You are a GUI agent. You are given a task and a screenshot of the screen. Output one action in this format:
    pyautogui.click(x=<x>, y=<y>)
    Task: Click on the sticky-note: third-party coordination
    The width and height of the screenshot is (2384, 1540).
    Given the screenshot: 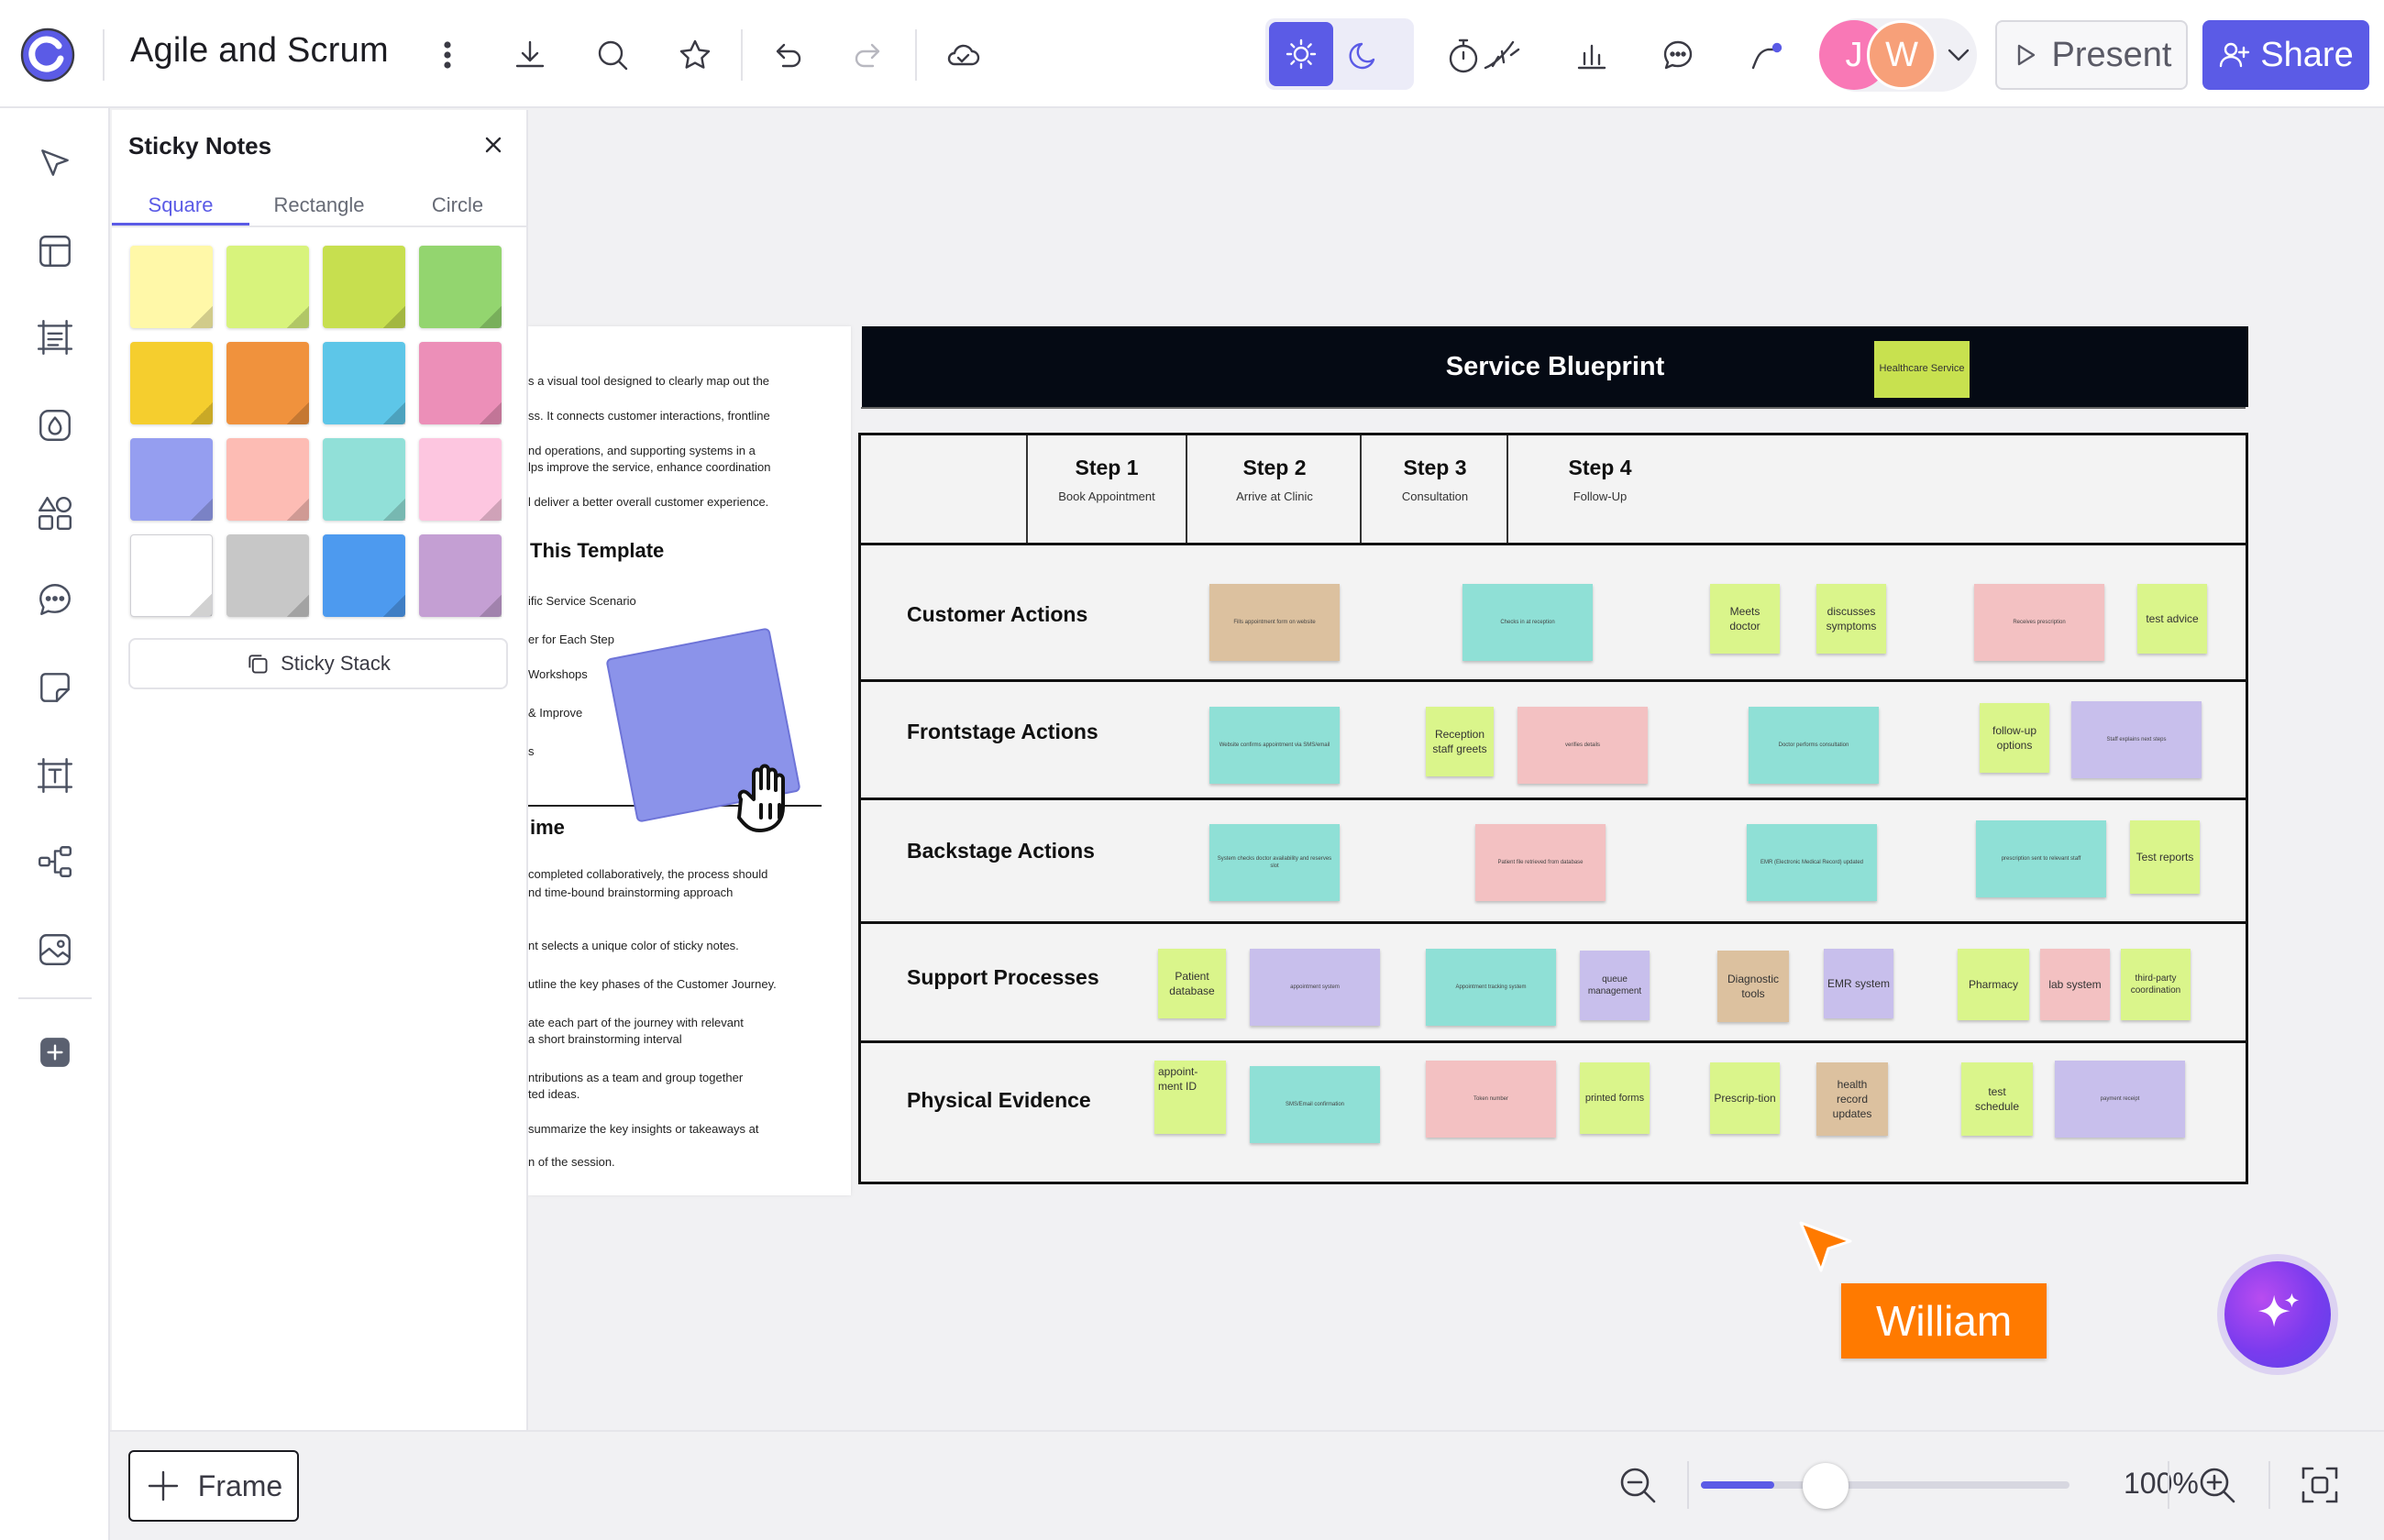 What is the action you would take?
    pyautogui.click(x=2156, y=984)
    